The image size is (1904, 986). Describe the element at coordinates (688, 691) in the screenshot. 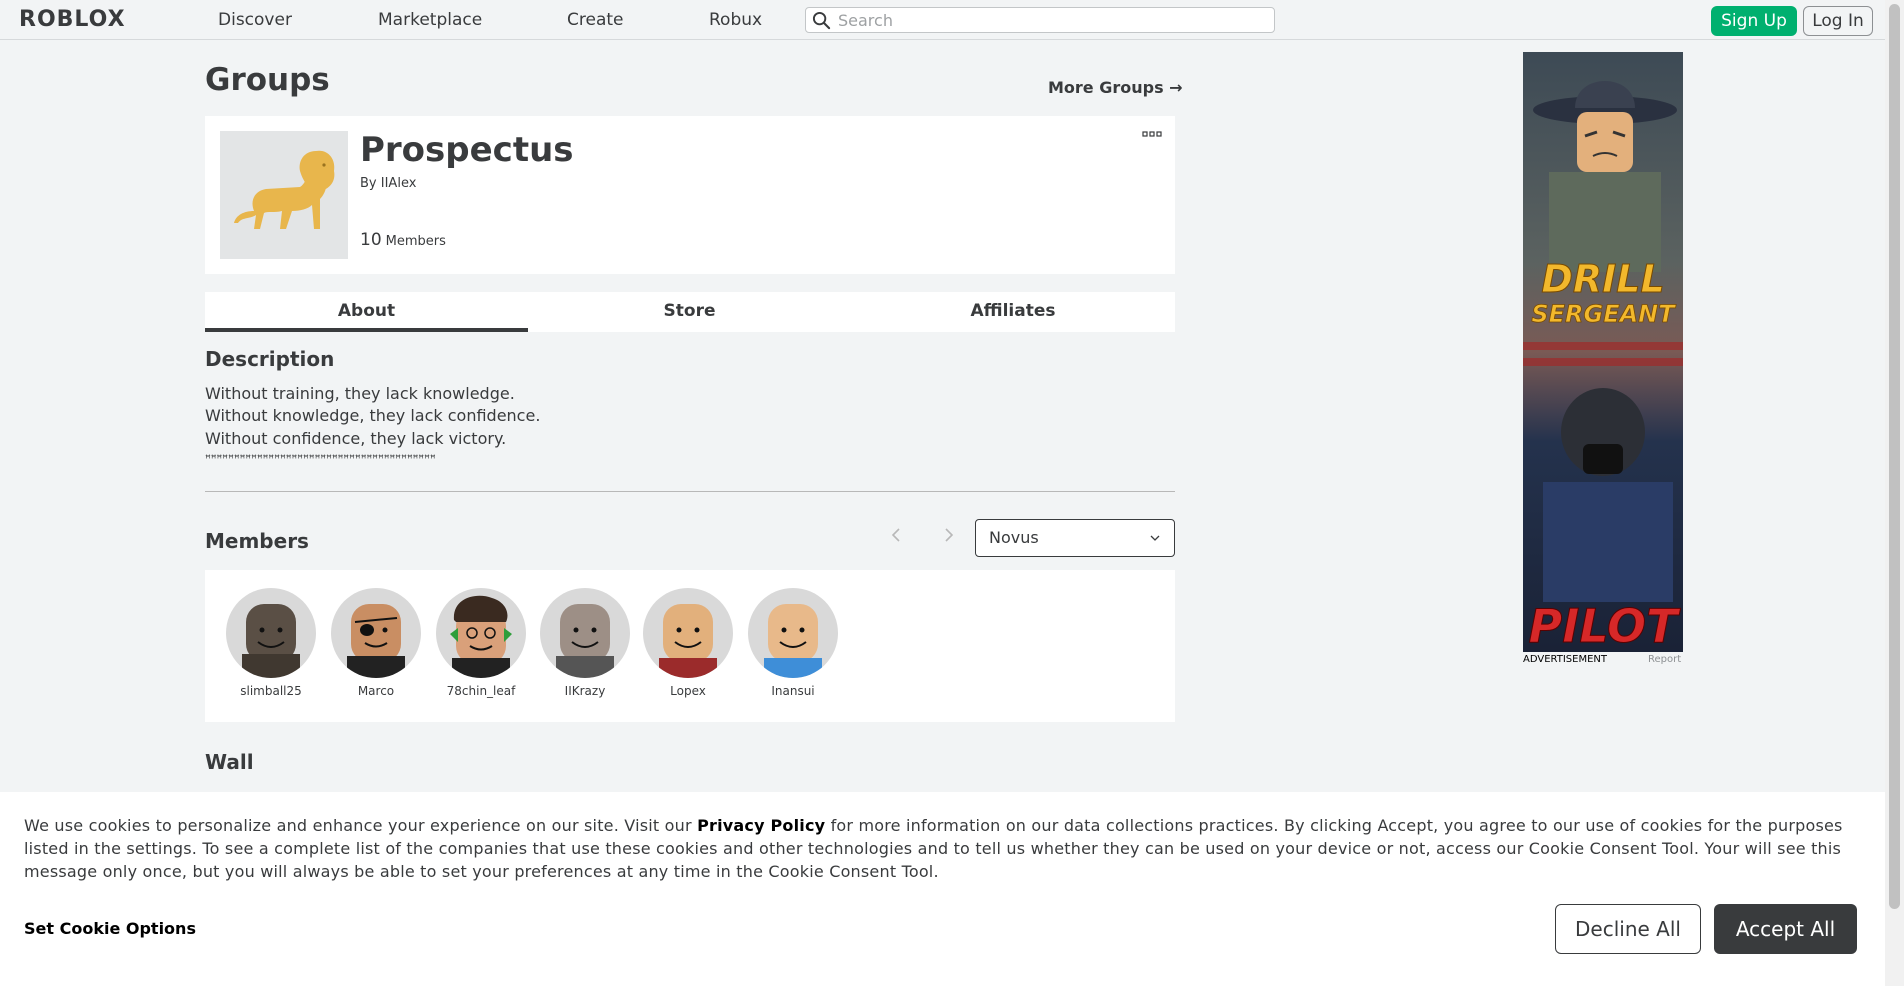

I see `member-name: Lopex` at that location.